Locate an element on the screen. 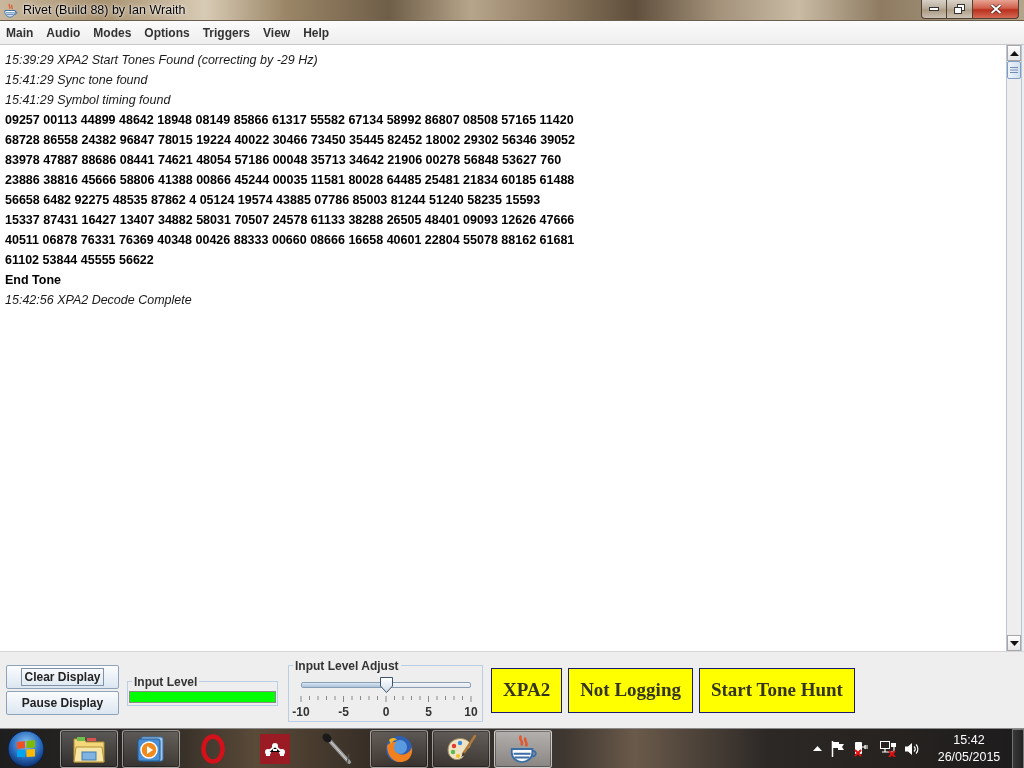  clock-date: 26/05/2015 is located at coordinates (969, 757).